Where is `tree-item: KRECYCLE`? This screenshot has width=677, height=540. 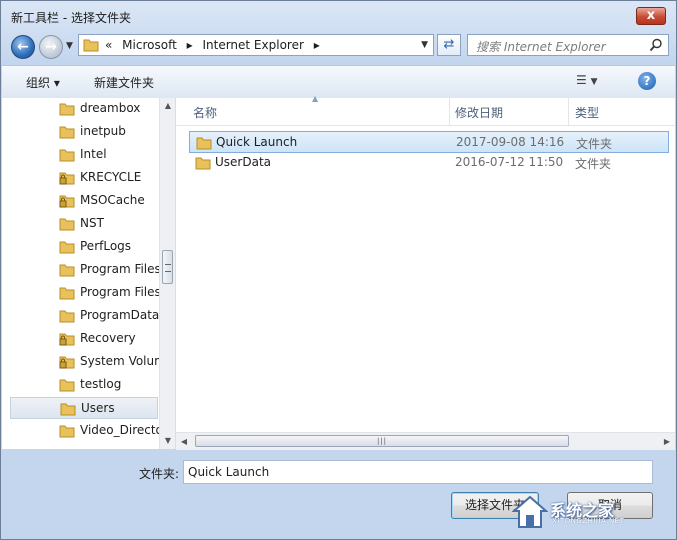 tree-item: KRECYCLE is located at coordinates (84, 178).